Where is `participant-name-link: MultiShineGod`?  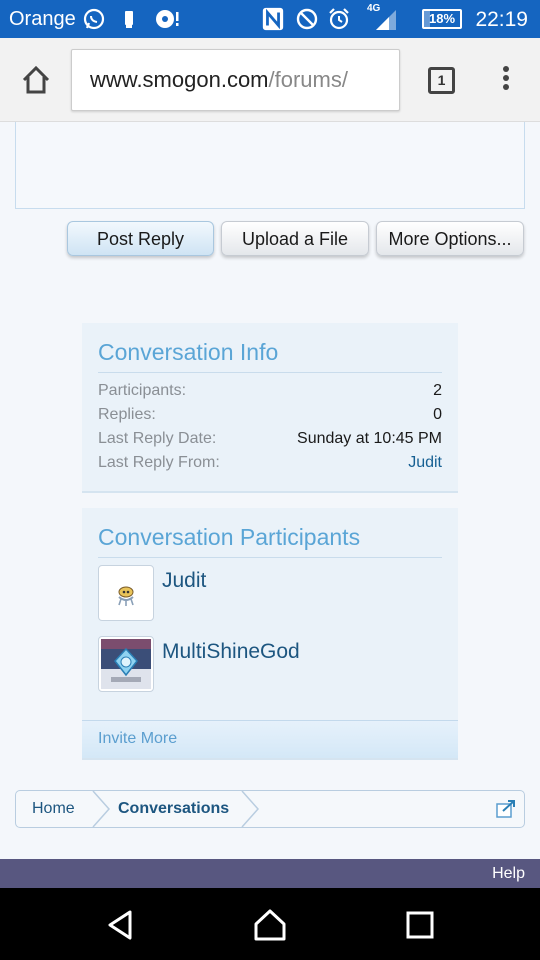 participant-name-link: MultiShineGod is located at coordinates (231, 652).